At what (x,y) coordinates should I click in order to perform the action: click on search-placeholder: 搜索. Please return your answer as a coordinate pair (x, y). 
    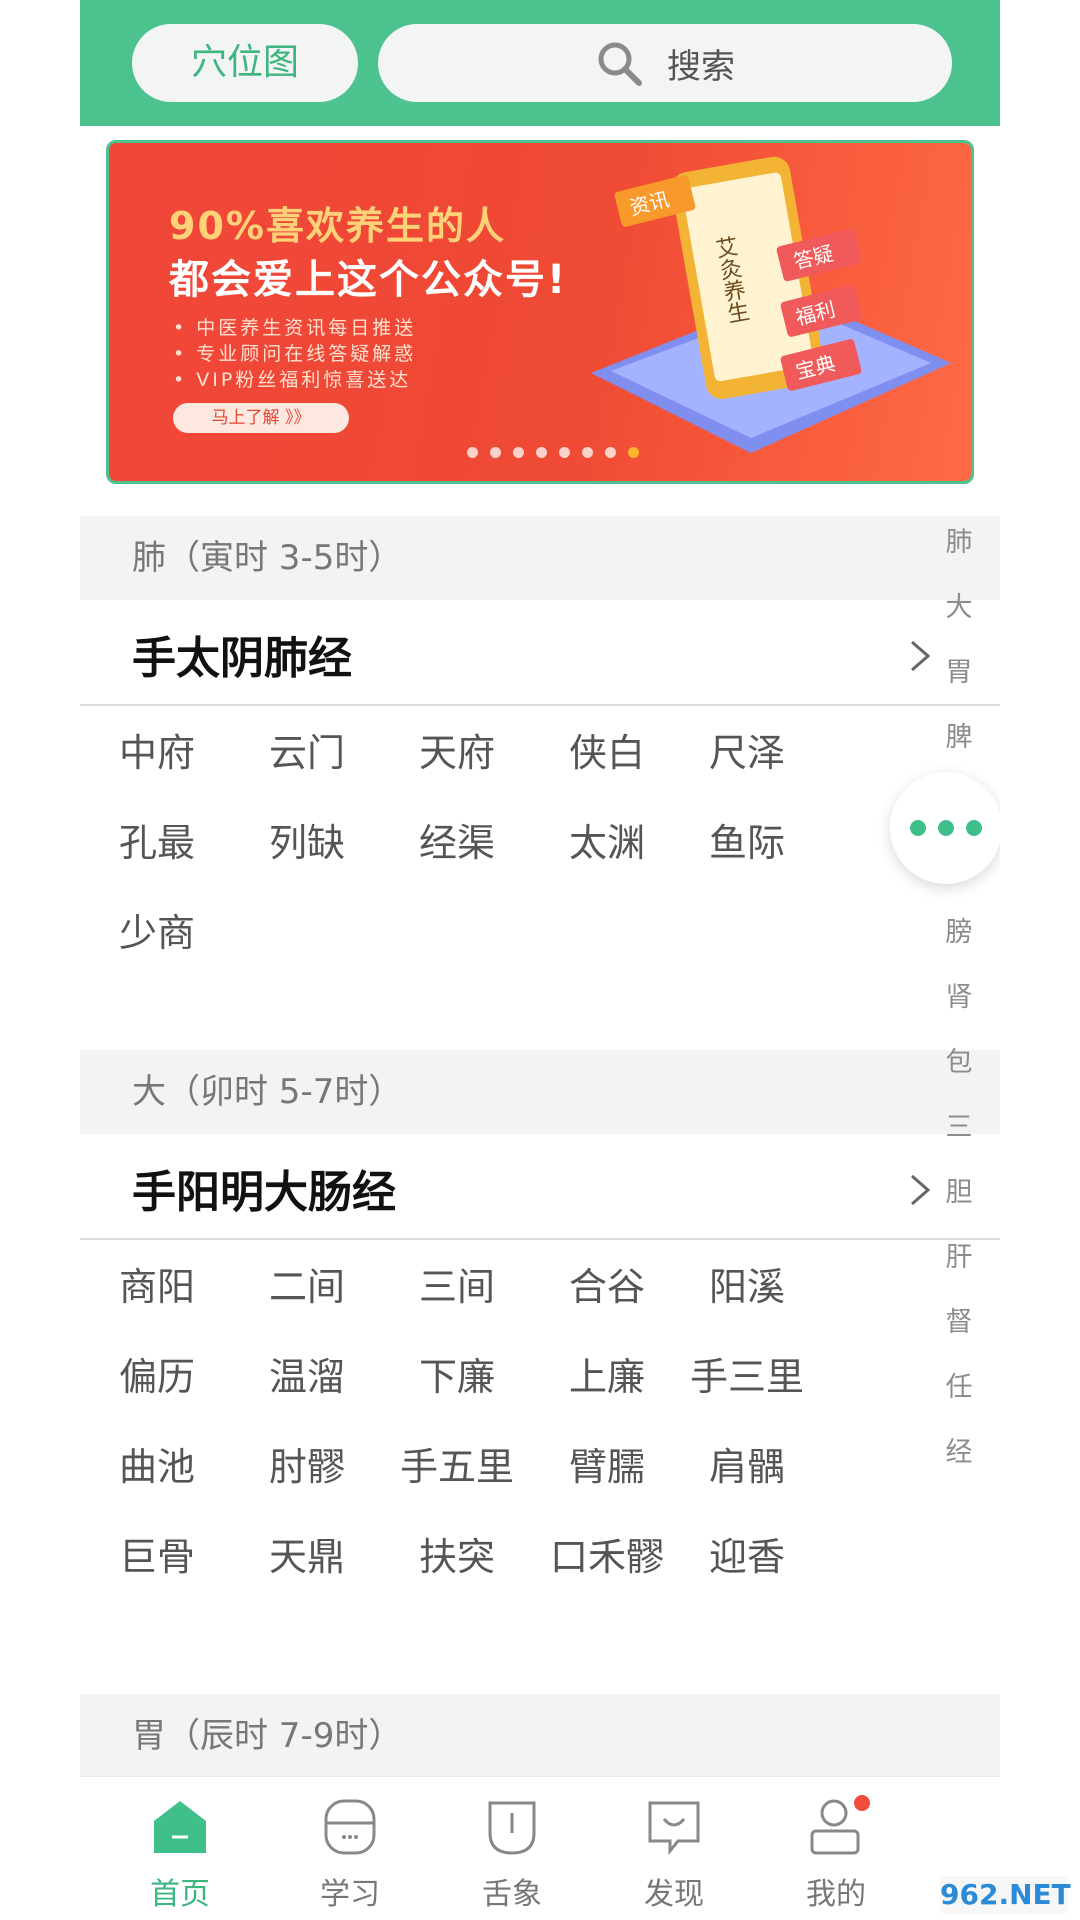
    Looking at the image, I should click on (701, 66).